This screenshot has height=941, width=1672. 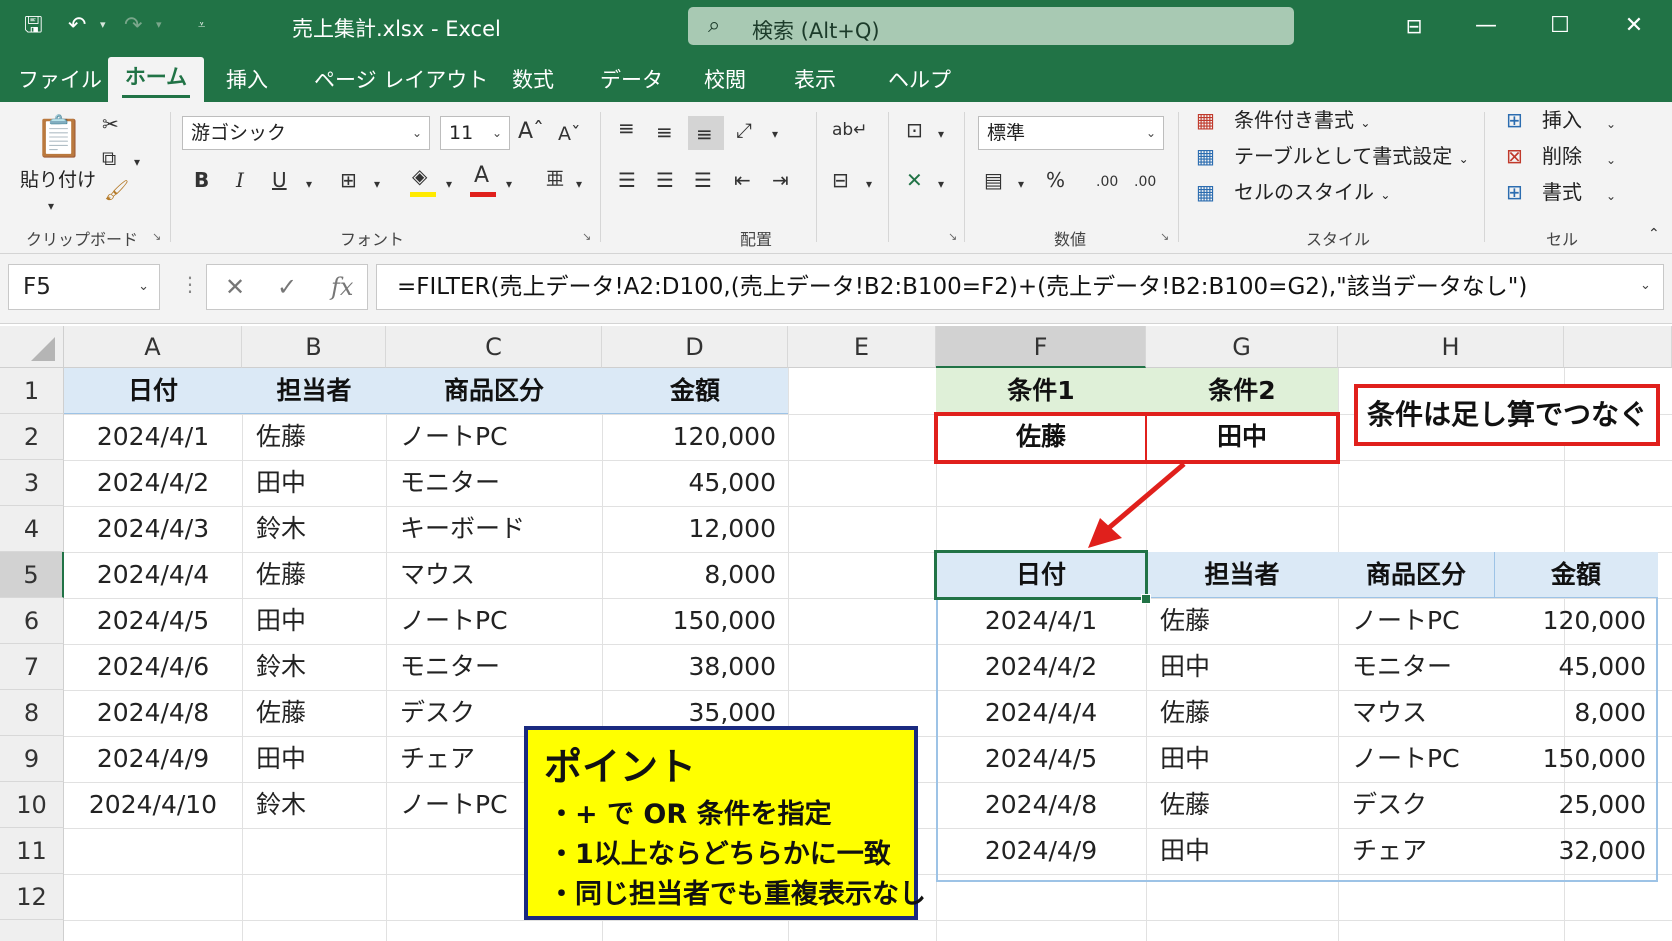 What do you see at coordinates (494, 437) in the screenshot?
I see `source-cell-category: ノートPC` at bounding box center [494, 437].